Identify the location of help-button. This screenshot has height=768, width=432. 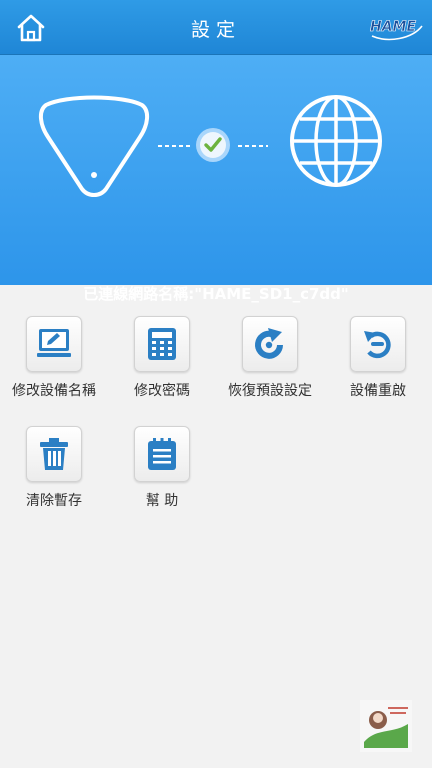
(162, 454).